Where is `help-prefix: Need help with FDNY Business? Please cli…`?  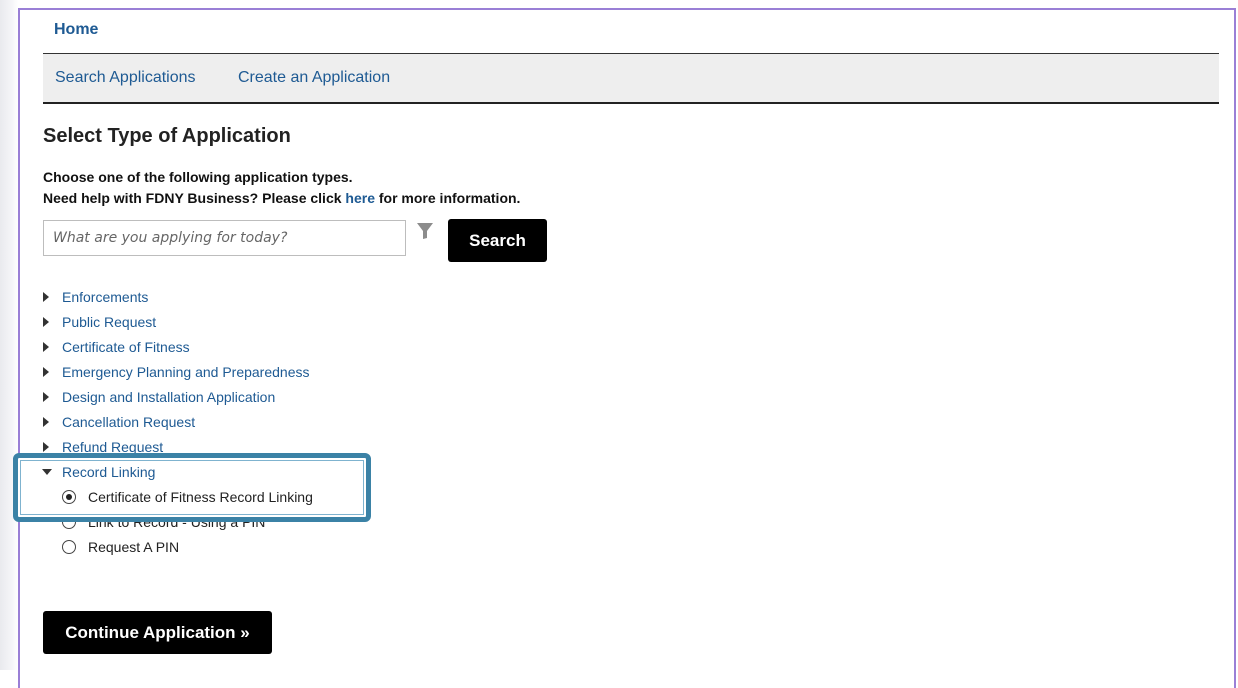 help-prefix: Need help with FDNY Business? Please cli… is located at coordinates (194, 198).